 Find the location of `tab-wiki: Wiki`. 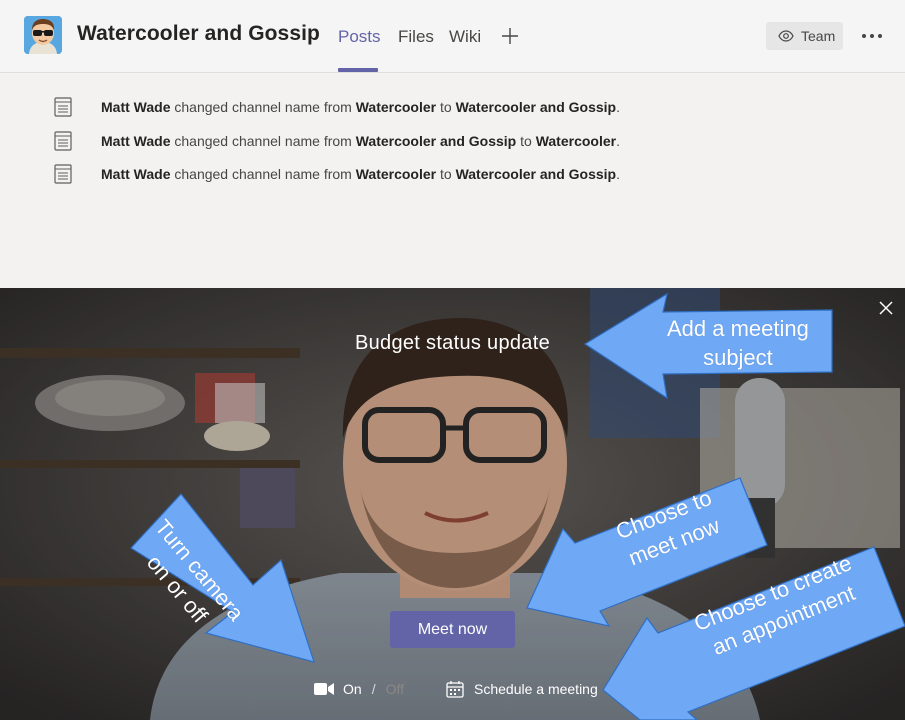

tab-wiki: Wiki is located at coordinates (465, 37).